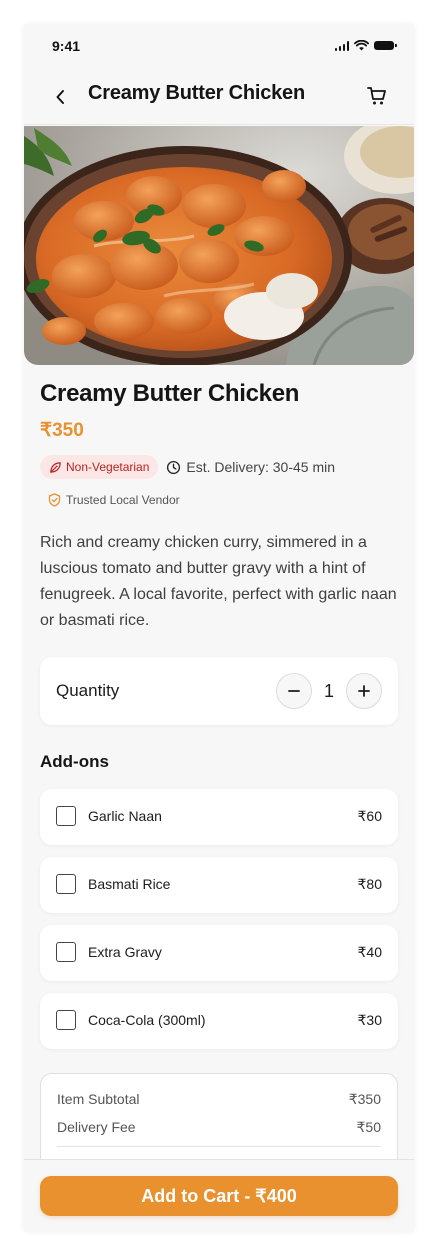  What do you see at coordinates (62, 430) in the screenshot?
I see `dish-price: ₹350` at bounding box center [62, 430].